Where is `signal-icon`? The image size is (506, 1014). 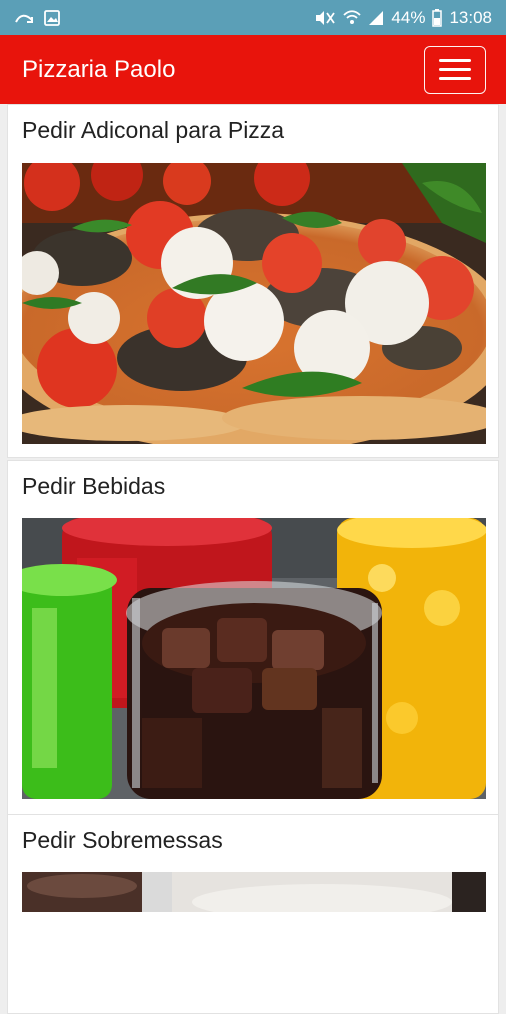 signal-icon is located at coordinates (376, 18).